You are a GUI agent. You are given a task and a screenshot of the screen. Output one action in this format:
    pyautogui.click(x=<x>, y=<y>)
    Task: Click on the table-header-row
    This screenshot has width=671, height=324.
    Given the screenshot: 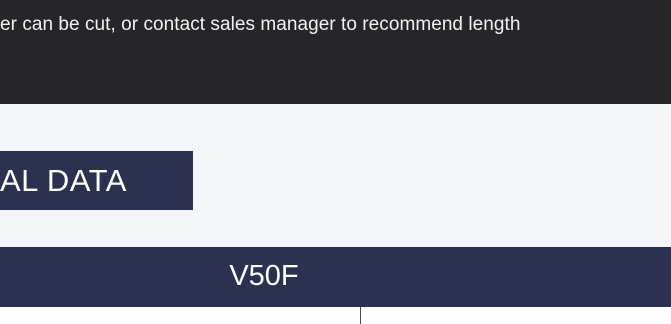 What is the action you would take?
    pyautogui.click(x=335, y=315)
    